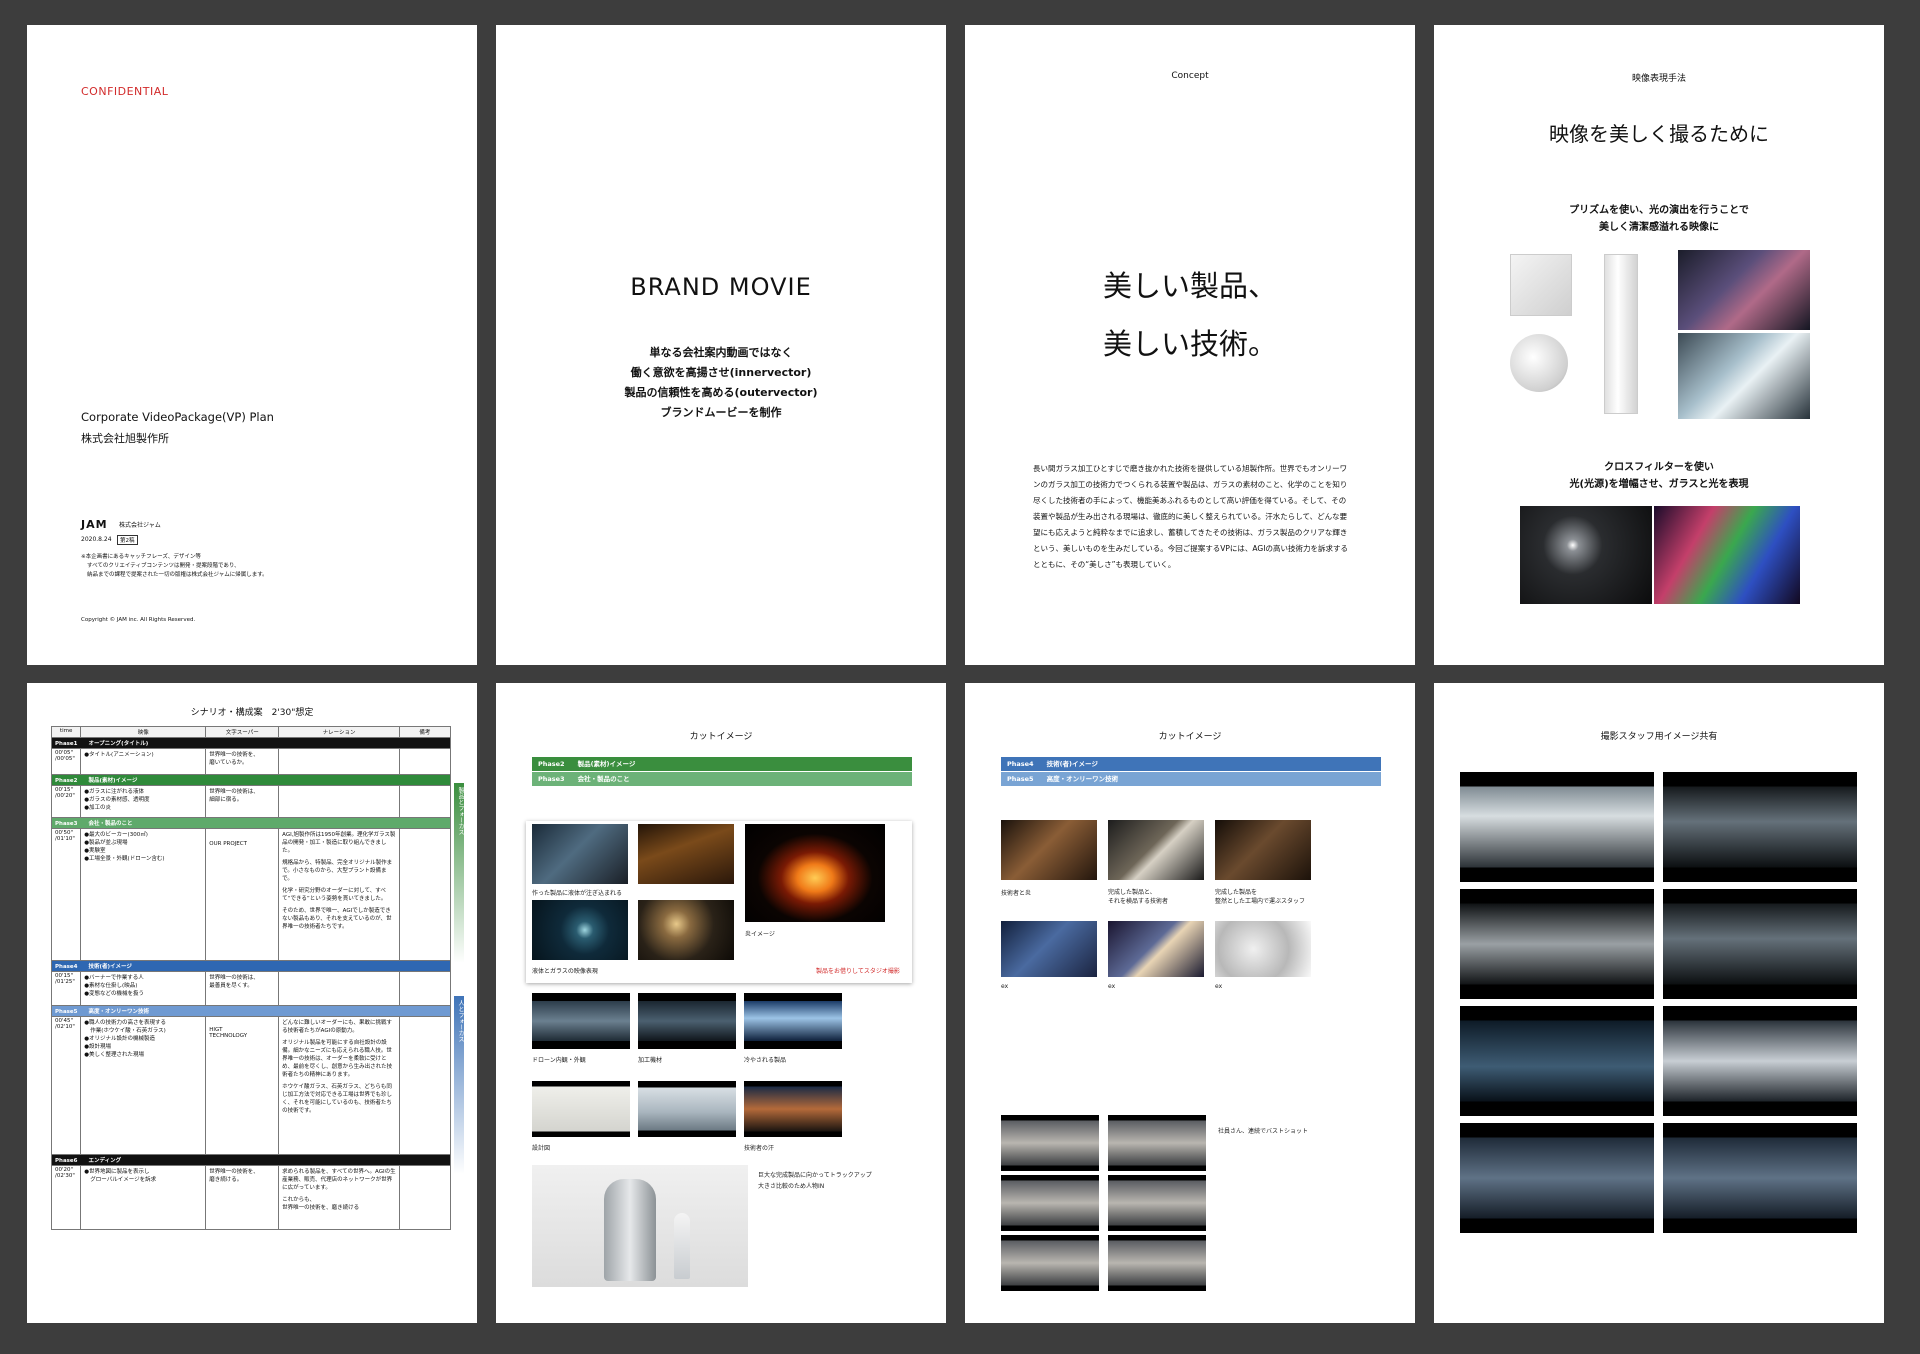 Image resolution: width=1920 pixels, height=1354 pixels. What do you see at coordinates (686, 930) in the screenshot?
I see `droplet-image` at bounding box center [686, 930].